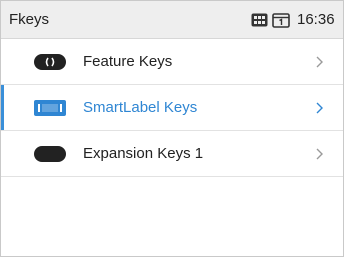 This screenshot has height=257, width=344. Describe the element at coordinates (50, 62) in the screenshot. I see `feature-keys-icon` at that location.